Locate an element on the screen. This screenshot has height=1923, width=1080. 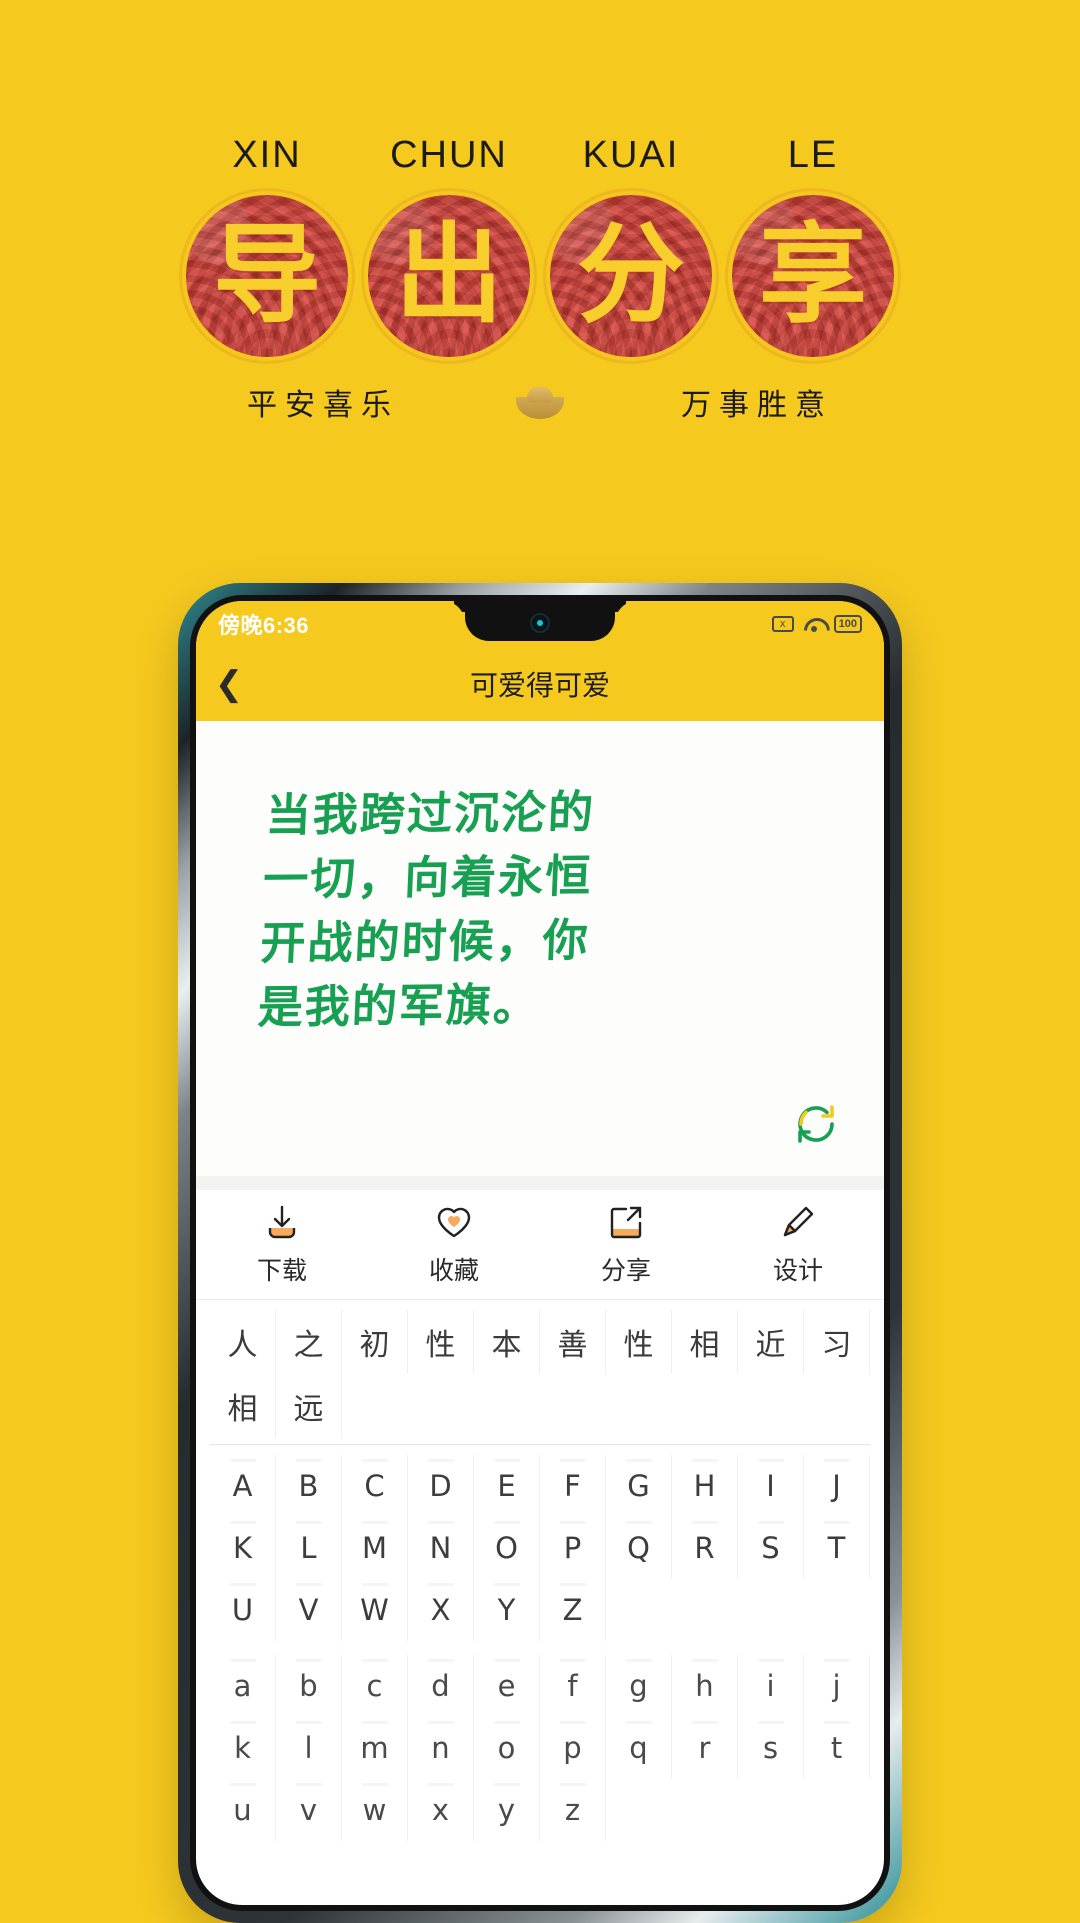
action-design: 设计 is located at coordinates (798, 1244).